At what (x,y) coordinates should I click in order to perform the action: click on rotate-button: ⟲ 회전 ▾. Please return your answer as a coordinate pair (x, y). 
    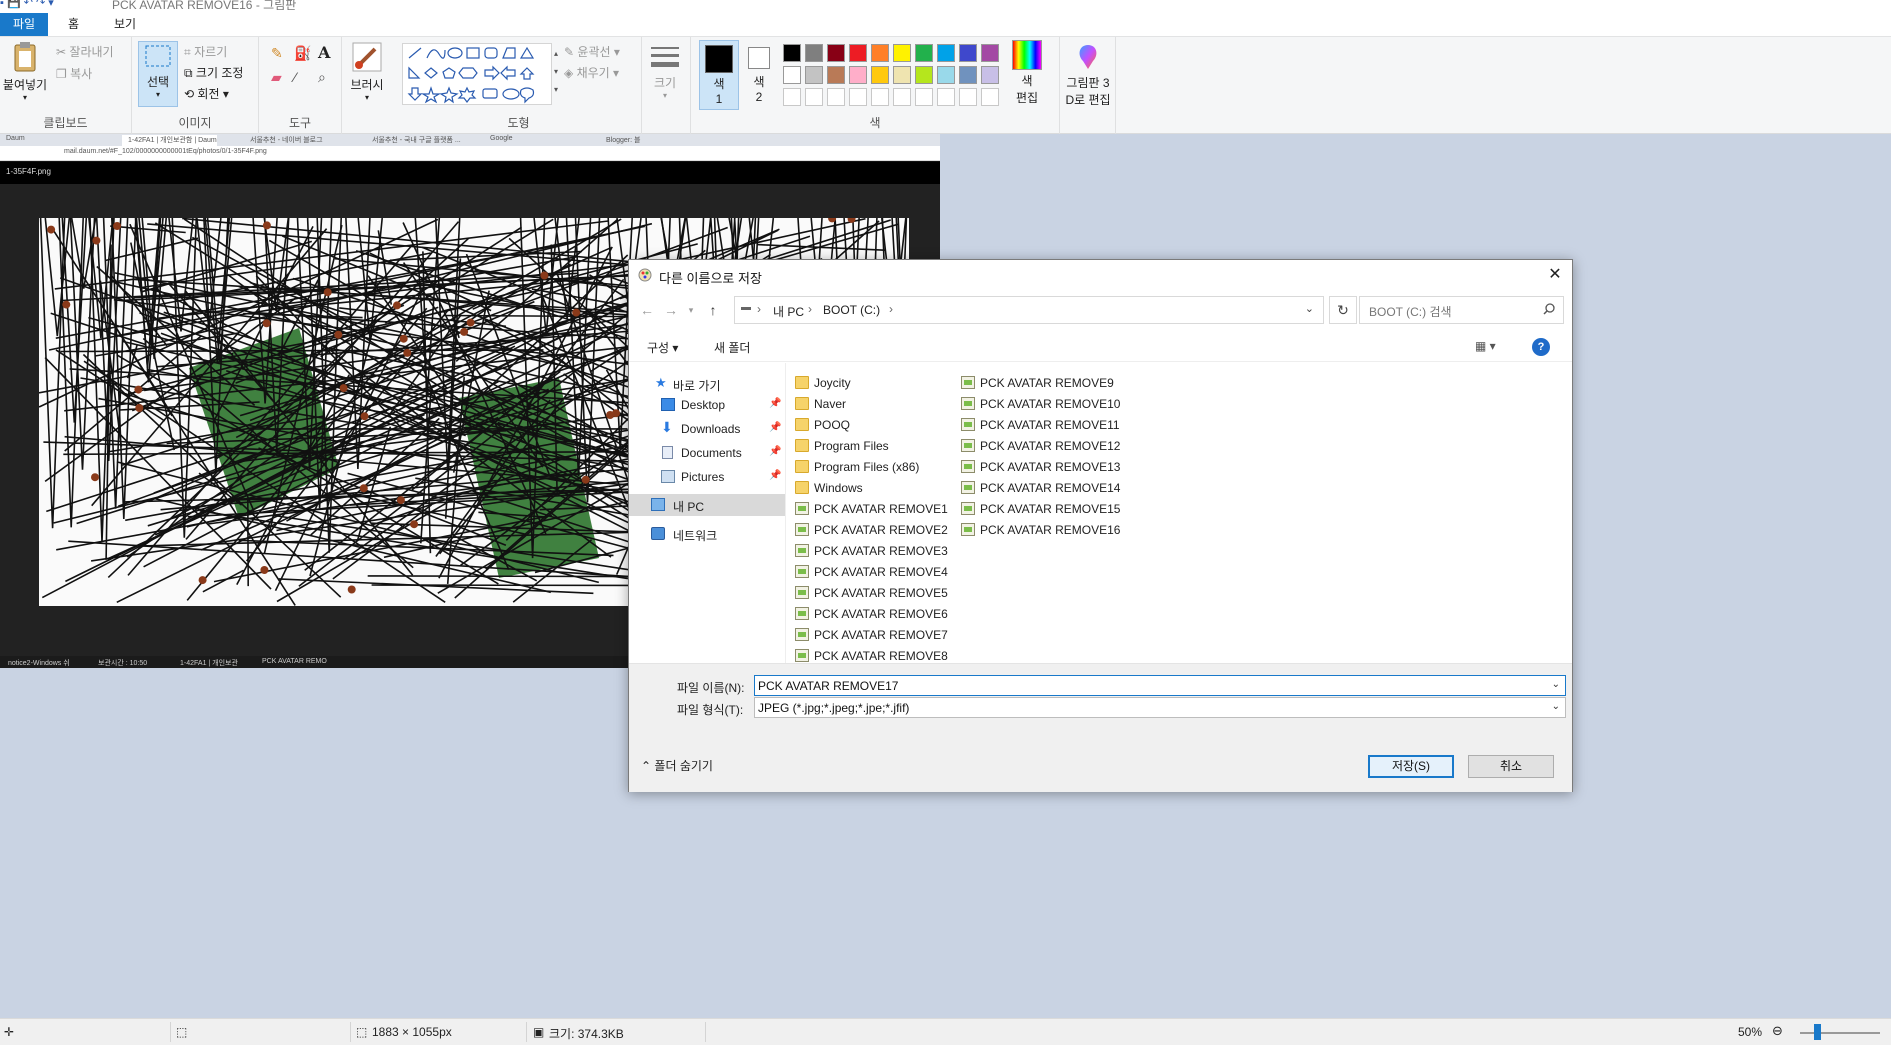
    Looking at the image, I should click on (206, 93).